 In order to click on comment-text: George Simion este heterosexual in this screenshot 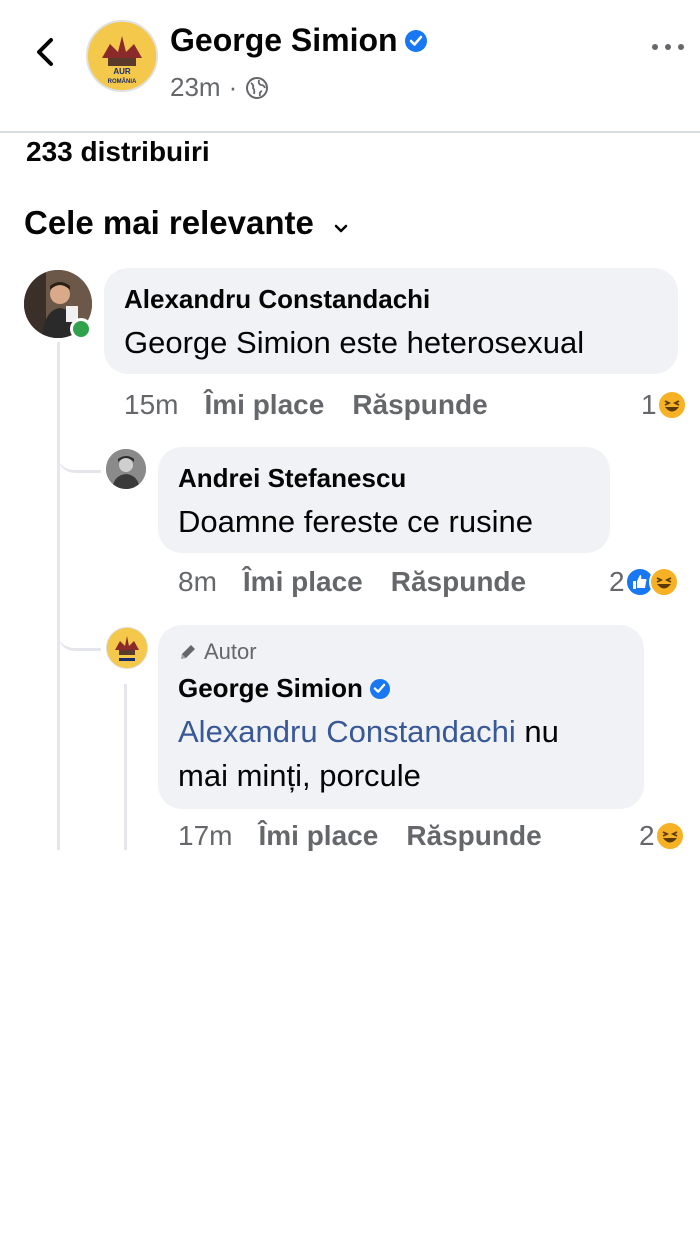, I will do `click(354, 342)`.